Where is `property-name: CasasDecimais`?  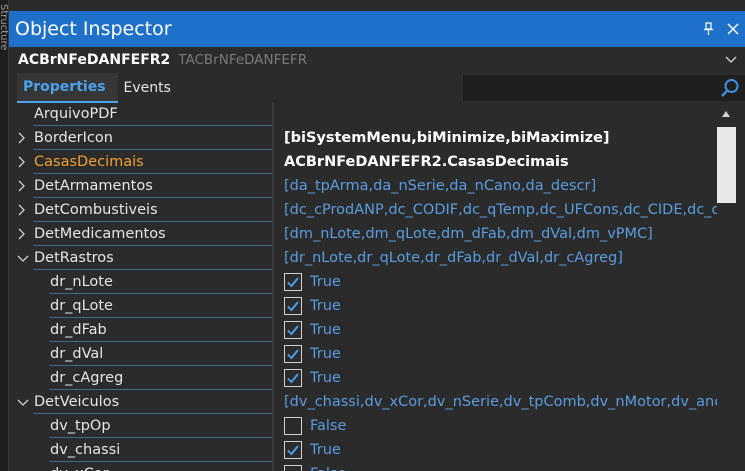 property-name: CasasDecimais is located at coordinates (89, 162).